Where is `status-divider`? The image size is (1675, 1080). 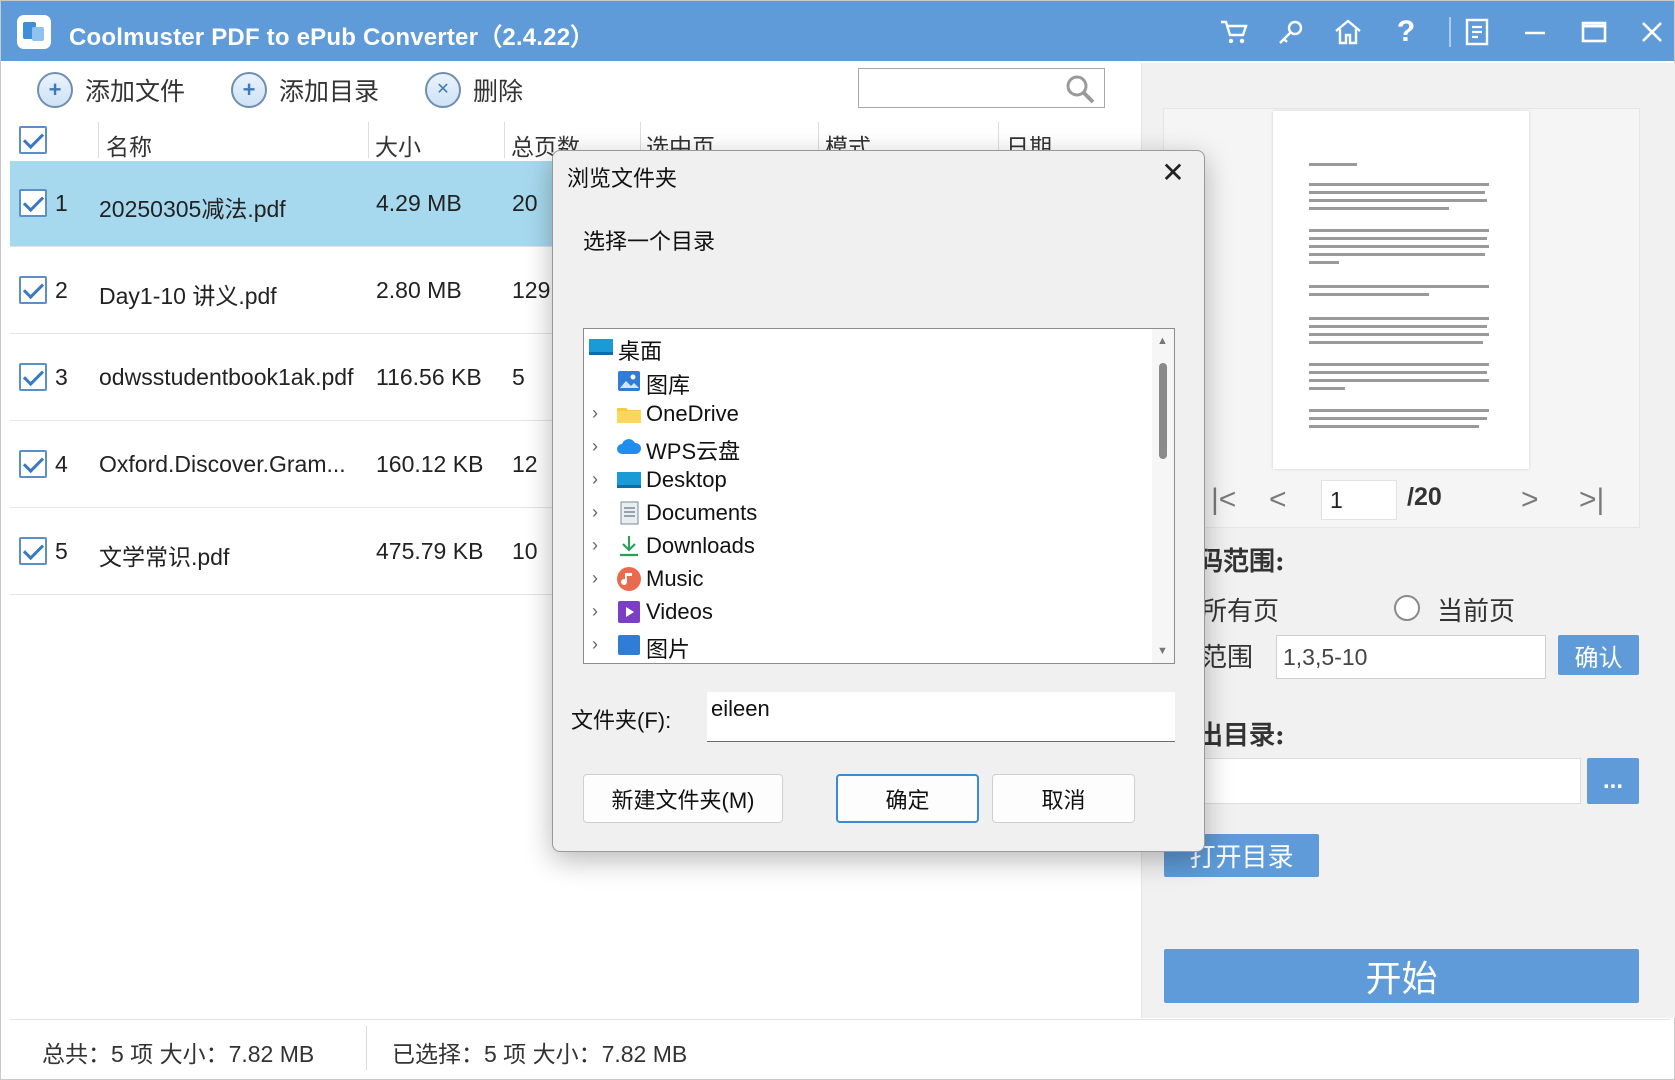 status-divider is located at coordinates (366, 1048).